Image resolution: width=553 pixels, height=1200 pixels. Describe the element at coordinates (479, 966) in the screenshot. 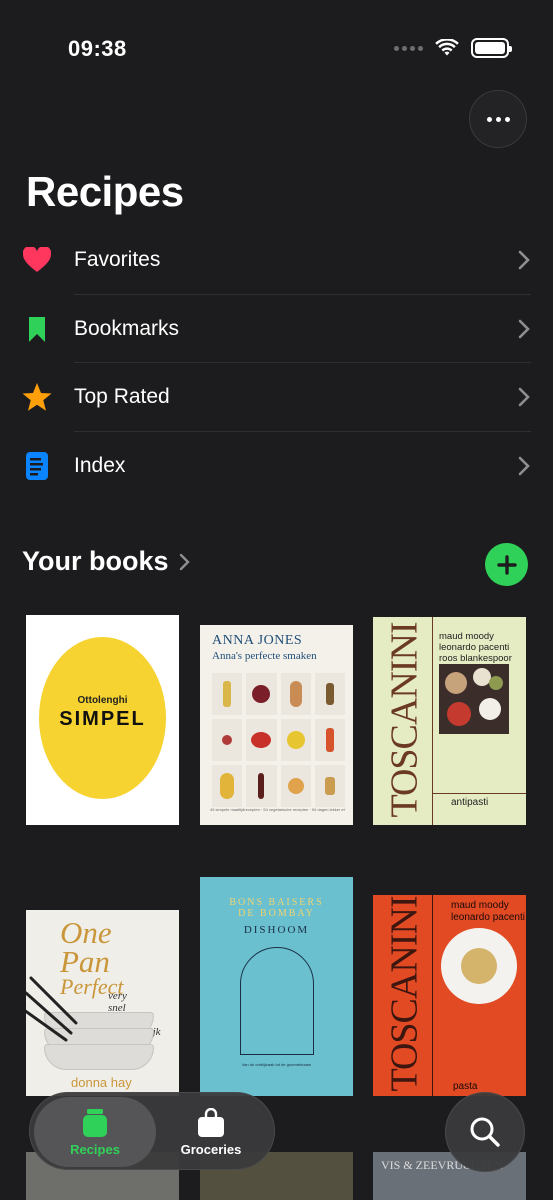

I see `pasta-plate-illustration` at that location.